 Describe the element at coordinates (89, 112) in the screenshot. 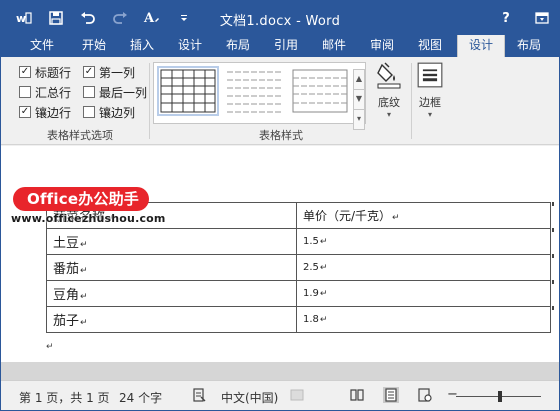

I see `banded-columns-checkbox` at that location.